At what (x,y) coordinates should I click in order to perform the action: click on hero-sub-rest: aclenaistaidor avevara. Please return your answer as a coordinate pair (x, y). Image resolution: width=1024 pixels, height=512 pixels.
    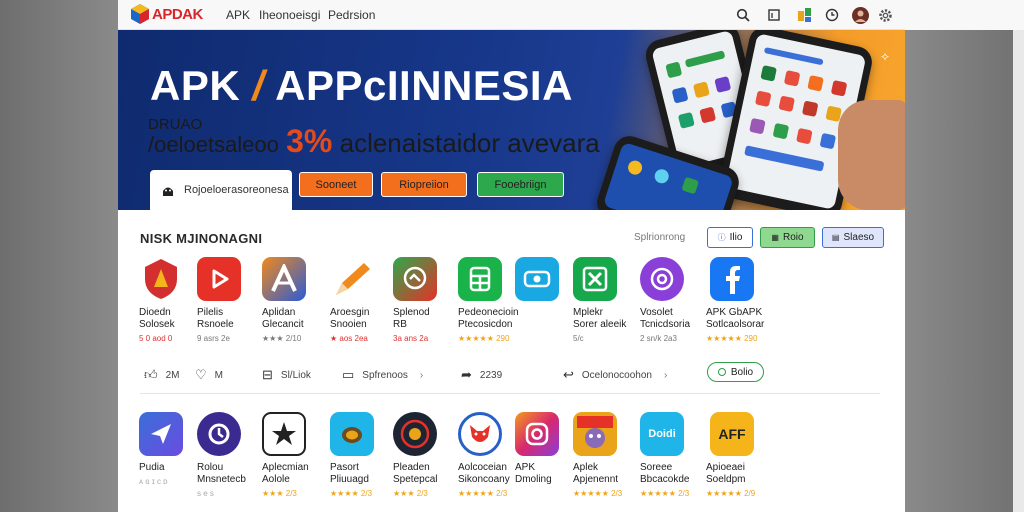
    Looking at the image, I should click on (469, 143).